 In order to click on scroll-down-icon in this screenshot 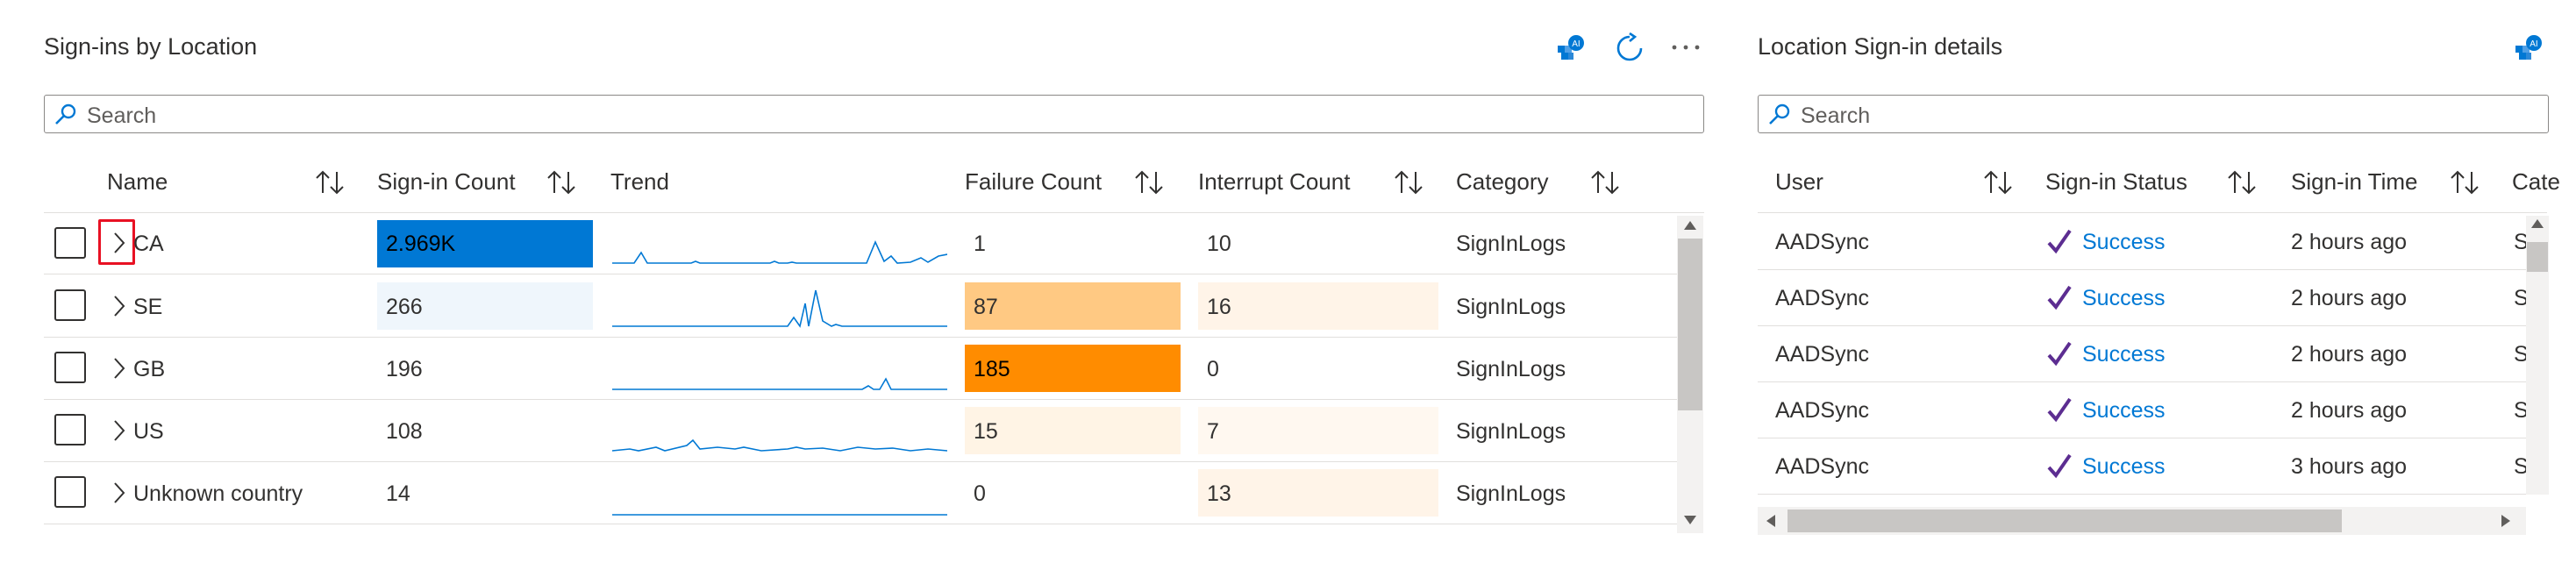, I will do `click(1690, 520)`.